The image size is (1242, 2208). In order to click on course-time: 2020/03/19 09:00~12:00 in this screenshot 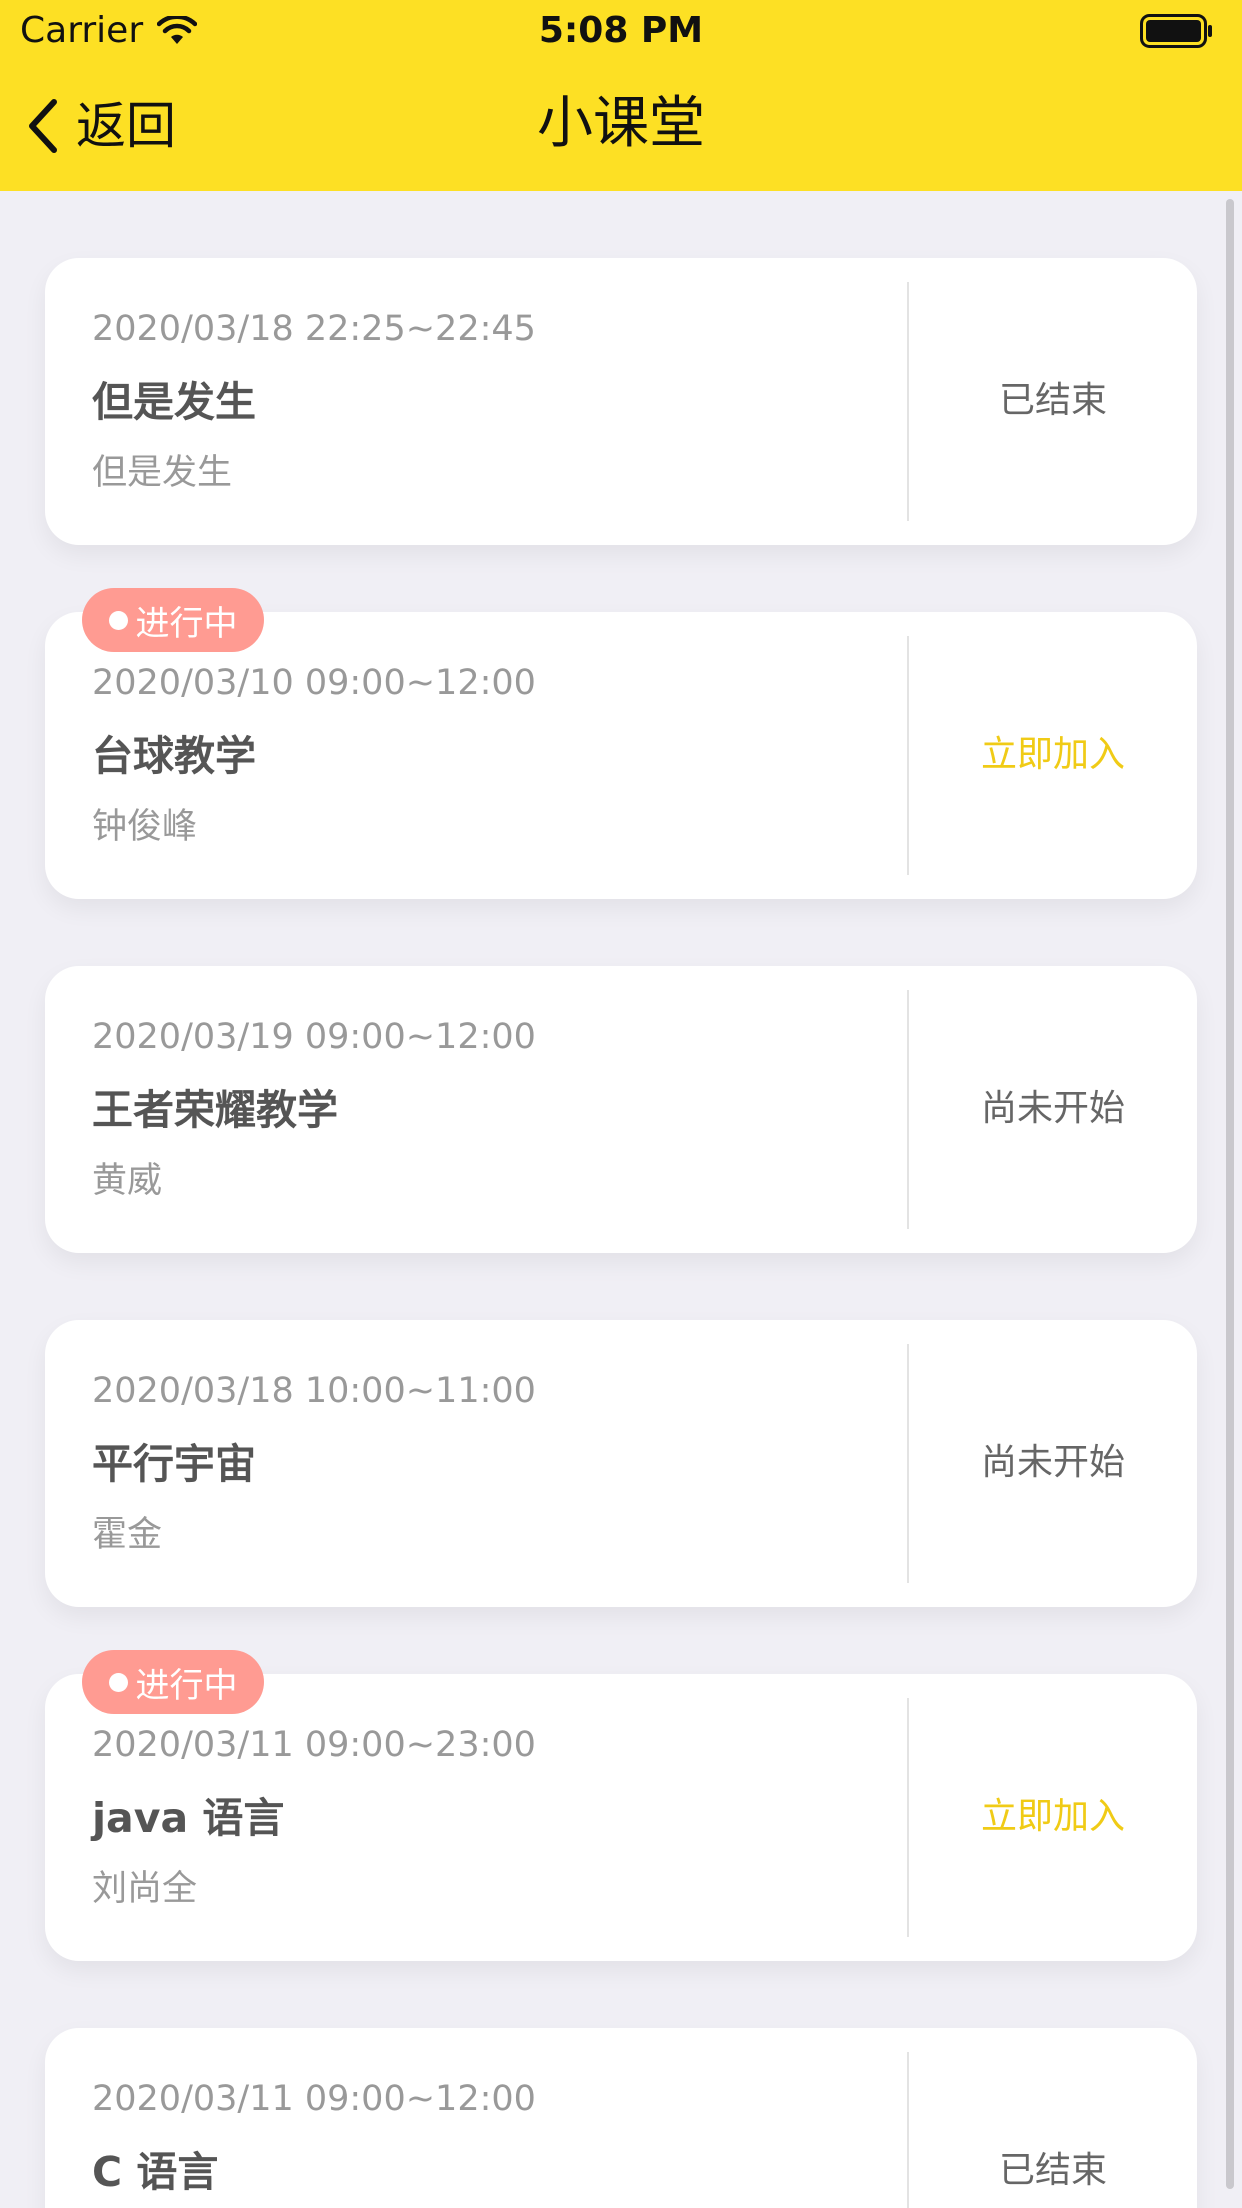, I will do `click(314, 1037)`.